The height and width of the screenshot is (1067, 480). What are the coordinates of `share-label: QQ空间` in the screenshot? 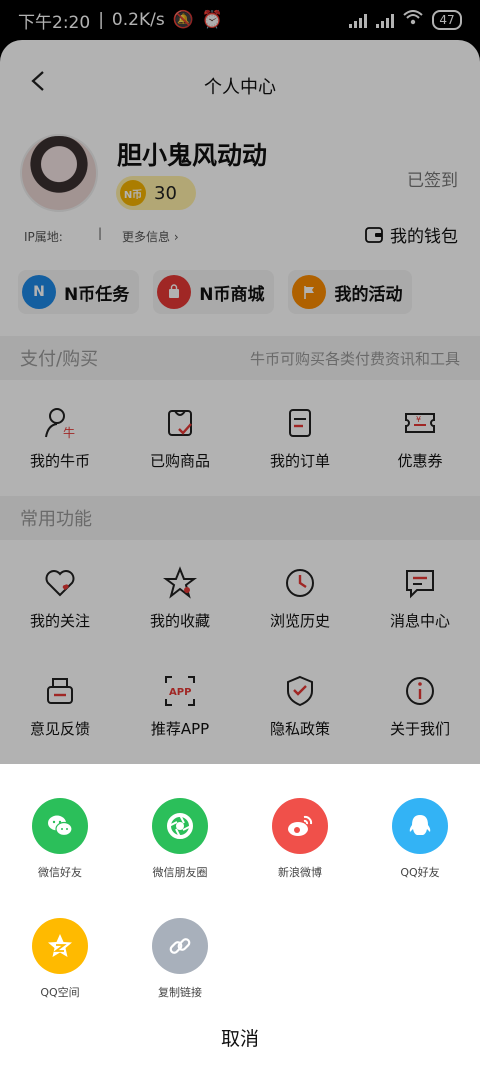 It's located at (60, 992).